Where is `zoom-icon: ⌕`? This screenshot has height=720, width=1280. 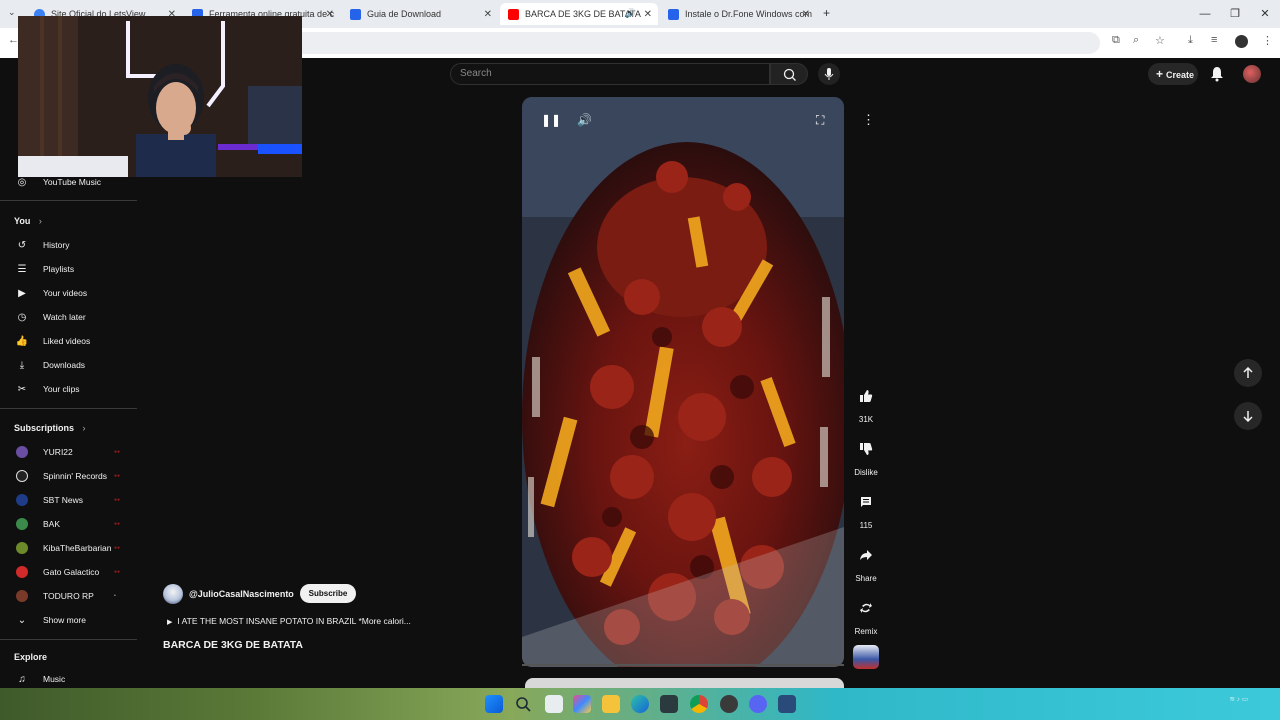 zoom-icon: ⌕ is located at coordinates (1136, 40).